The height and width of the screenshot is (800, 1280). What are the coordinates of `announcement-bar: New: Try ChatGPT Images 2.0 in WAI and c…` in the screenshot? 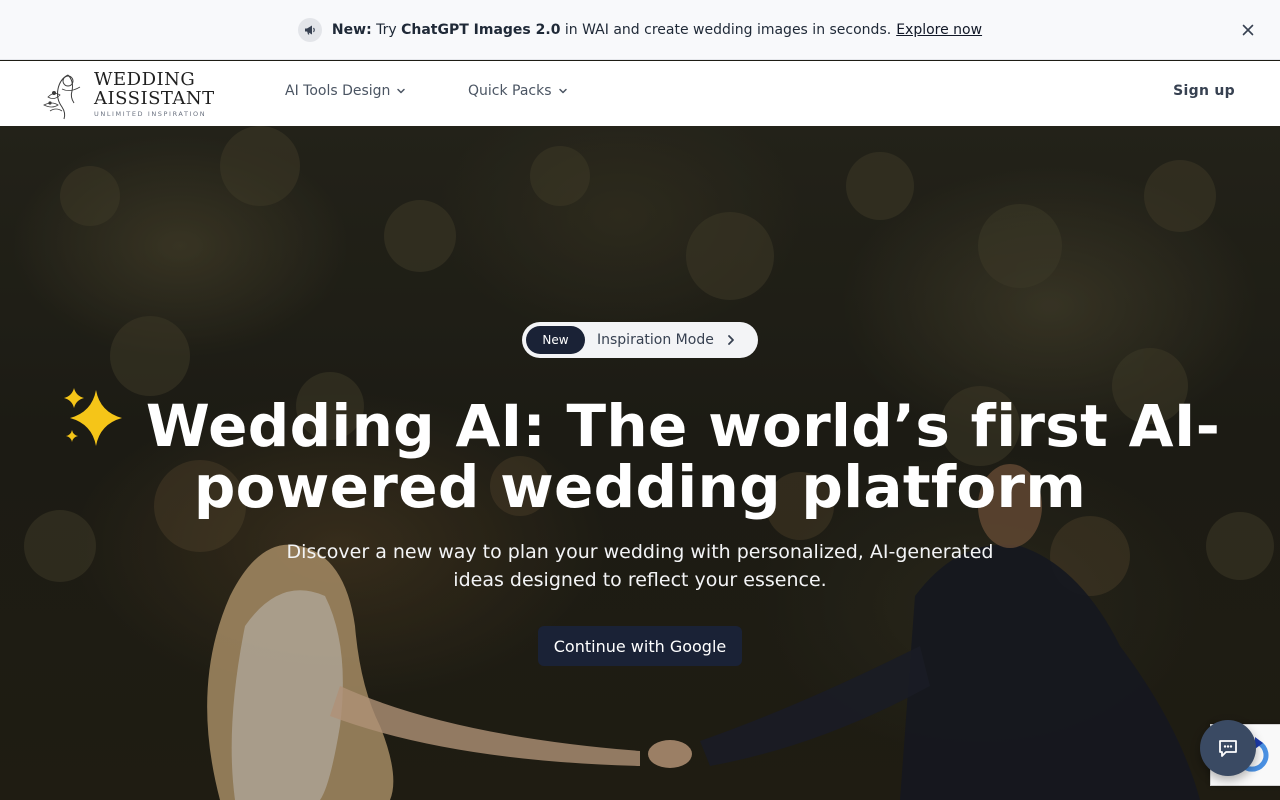 It's located at (640, 30).